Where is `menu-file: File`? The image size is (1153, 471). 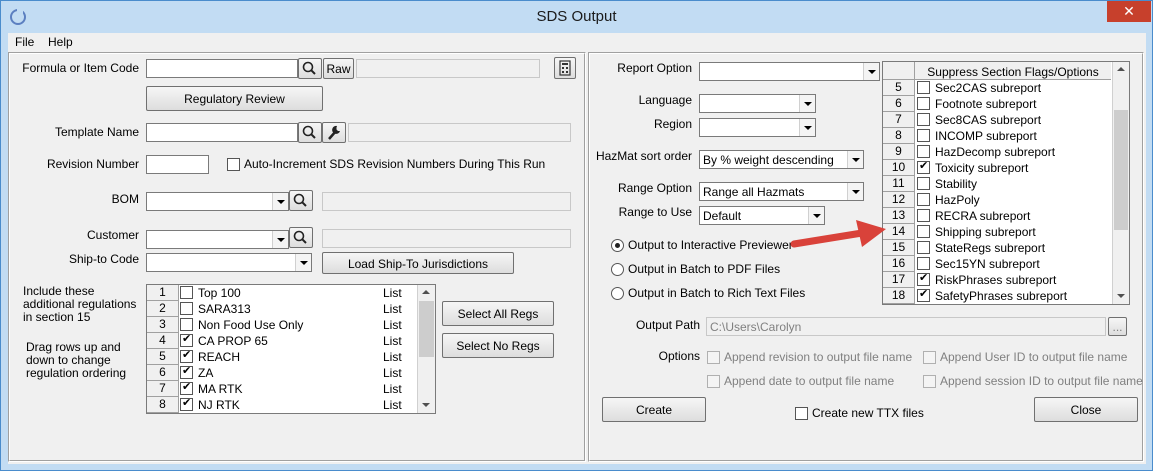 menu-file: File is located at coordinates (24, 42).